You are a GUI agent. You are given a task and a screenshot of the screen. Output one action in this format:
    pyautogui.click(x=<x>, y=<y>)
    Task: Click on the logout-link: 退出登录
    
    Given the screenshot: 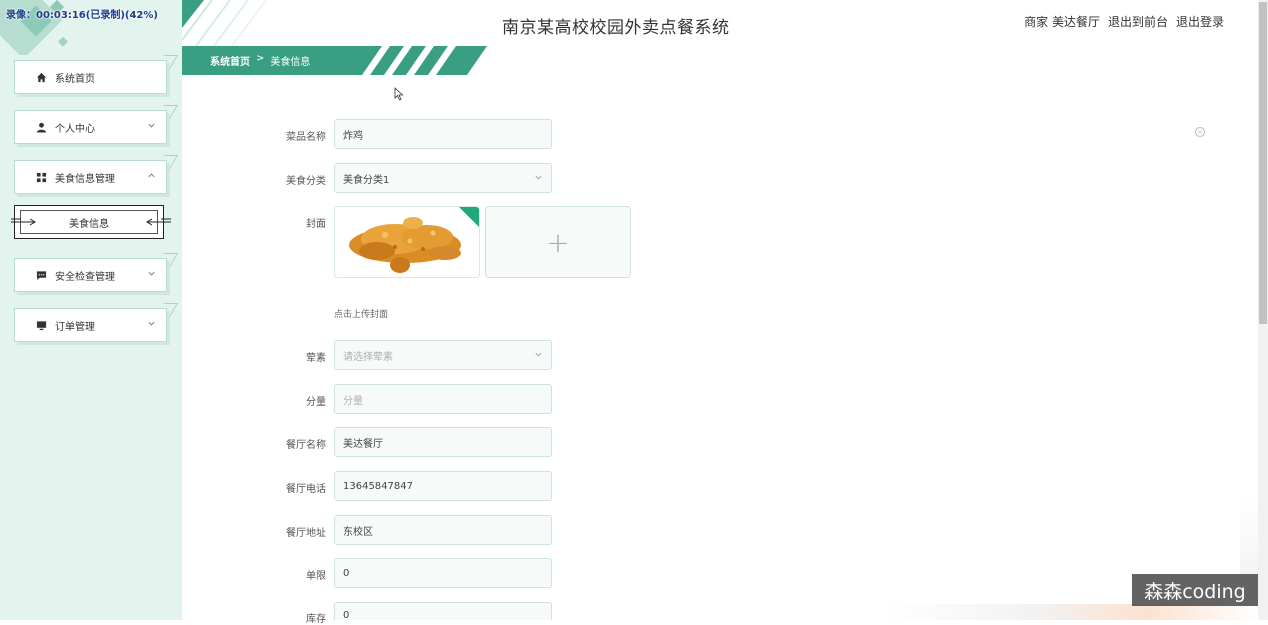 What is the action you would take?
    pyautogui.click(x=1200, y=21)
    